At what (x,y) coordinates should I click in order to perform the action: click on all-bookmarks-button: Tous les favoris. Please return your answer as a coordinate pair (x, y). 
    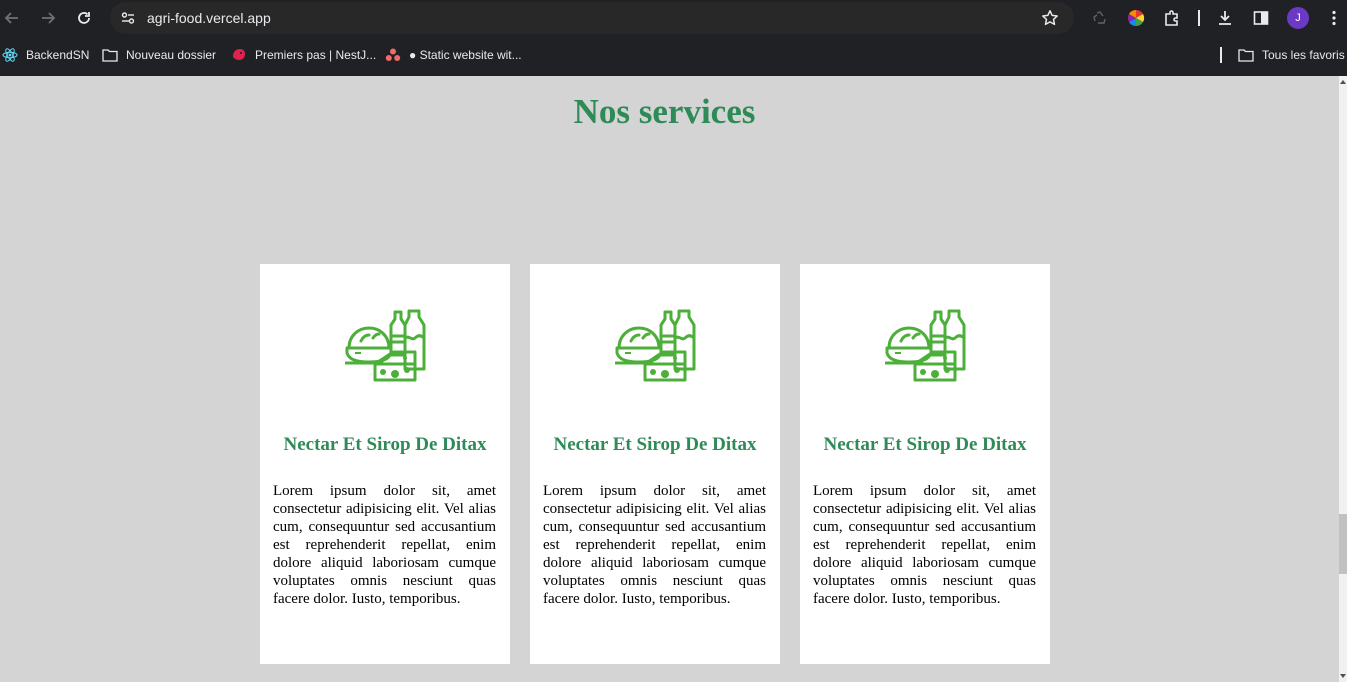
    Looking at the image, I should click on (1291, 55).